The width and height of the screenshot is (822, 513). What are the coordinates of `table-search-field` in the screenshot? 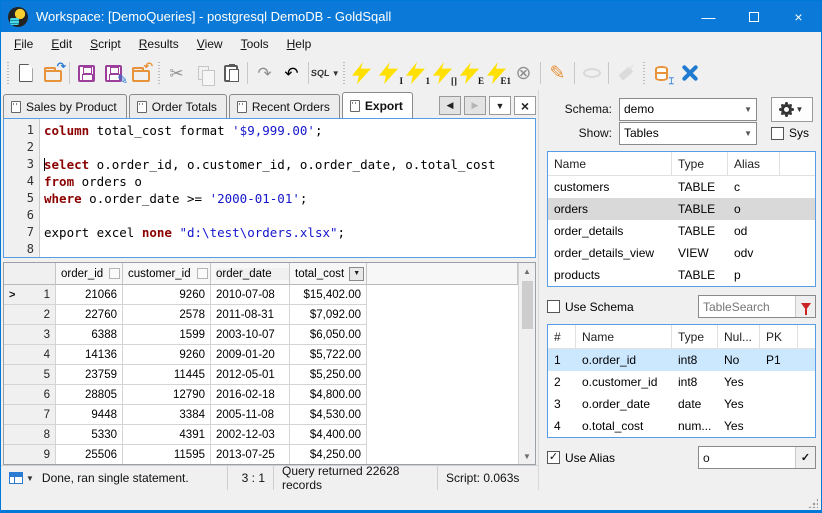 It's located at (757, 306).